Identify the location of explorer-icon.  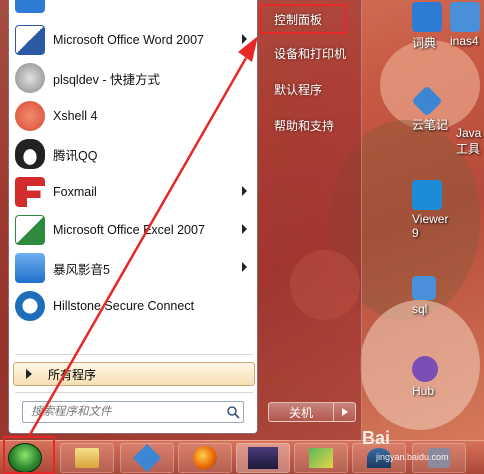
(87, 458).